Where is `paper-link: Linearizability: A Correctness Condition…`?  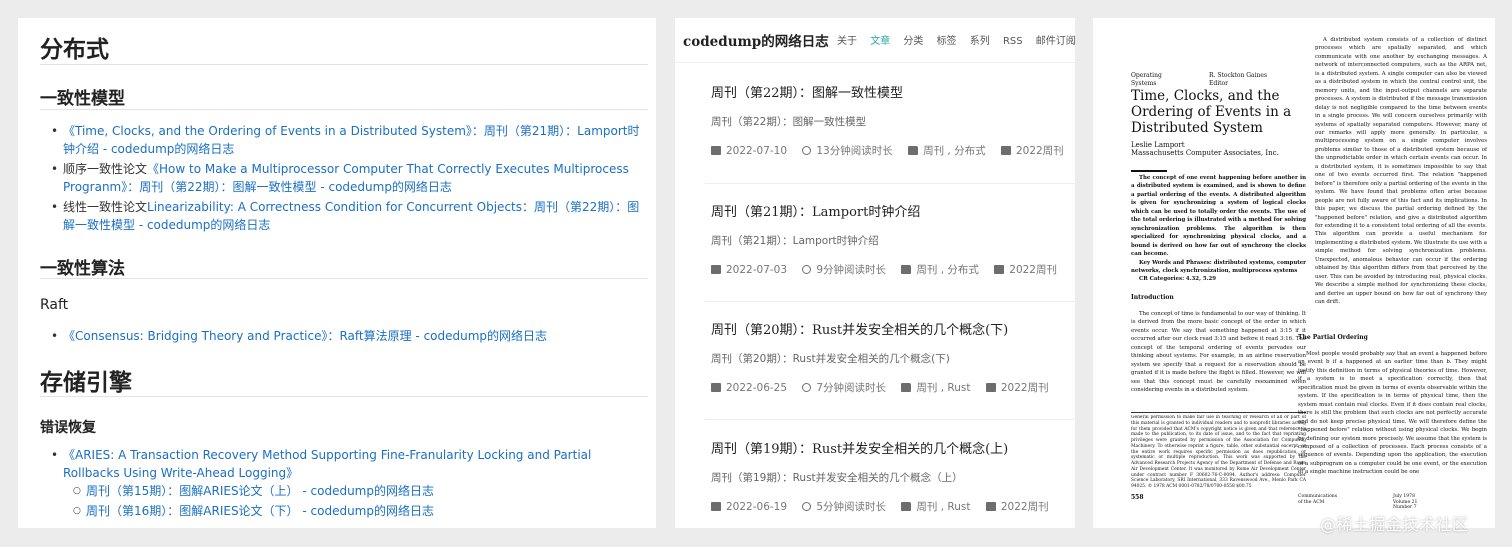 paper-link: Linearizability: A Correctness Condition… is located at coordinates (351, 216).